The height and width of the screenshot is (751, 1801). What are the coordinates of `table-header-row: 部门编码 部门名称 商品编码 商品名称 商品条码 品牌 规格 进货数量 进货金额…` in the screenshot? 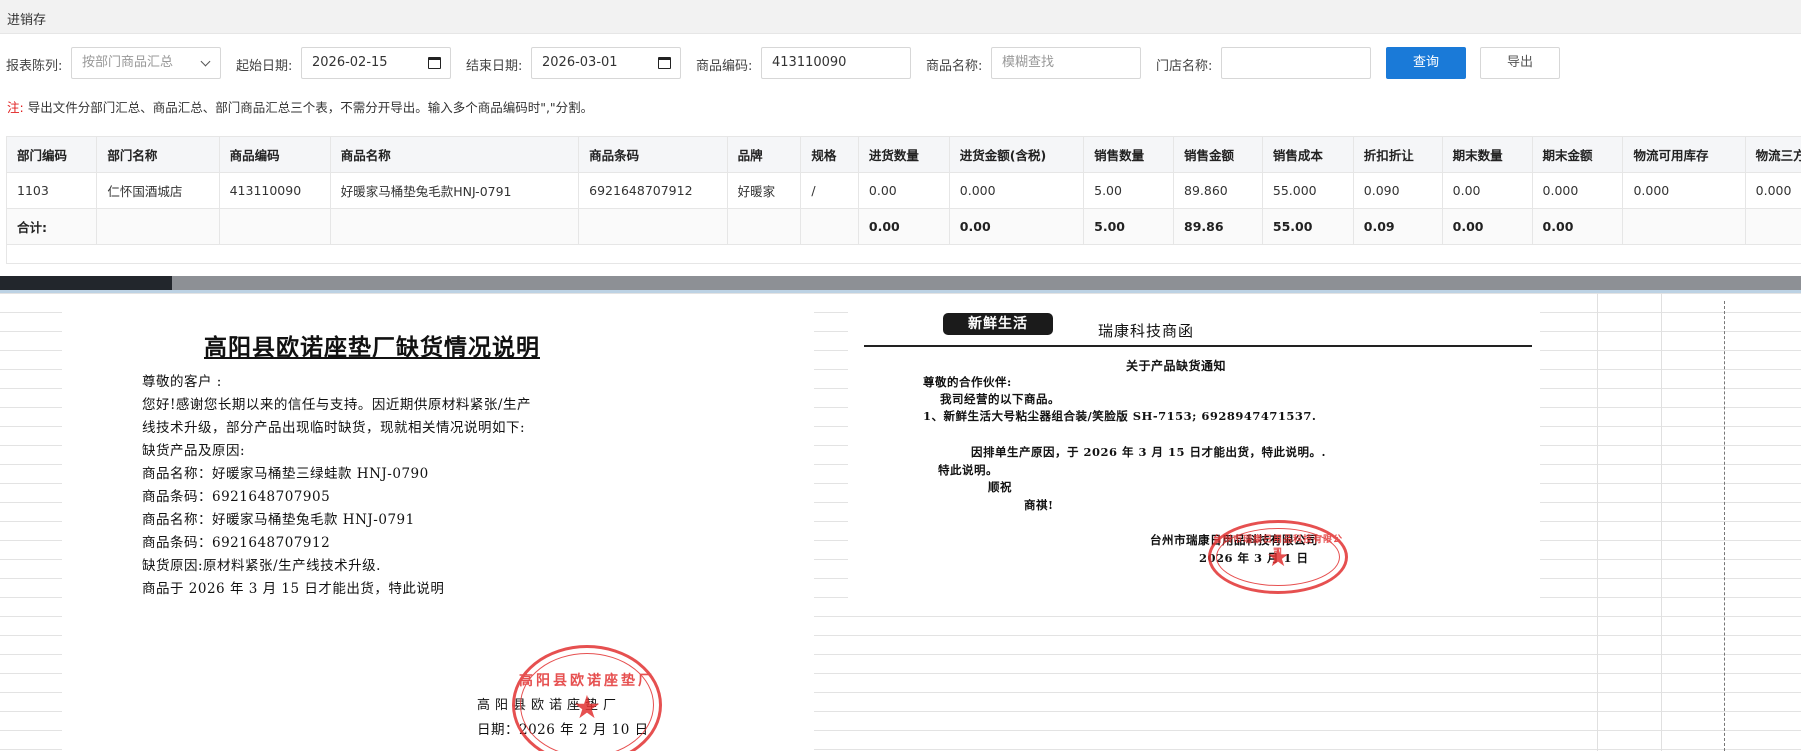 It's located at (904, 155).